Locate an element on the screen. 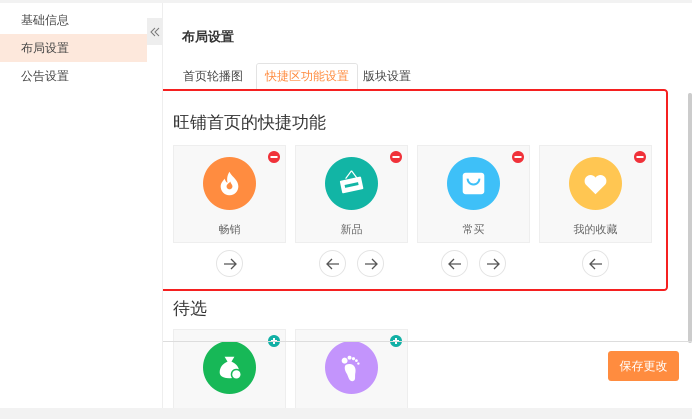 The image size is (692, 419). collapse-icon is located at coordinates (155, 31).